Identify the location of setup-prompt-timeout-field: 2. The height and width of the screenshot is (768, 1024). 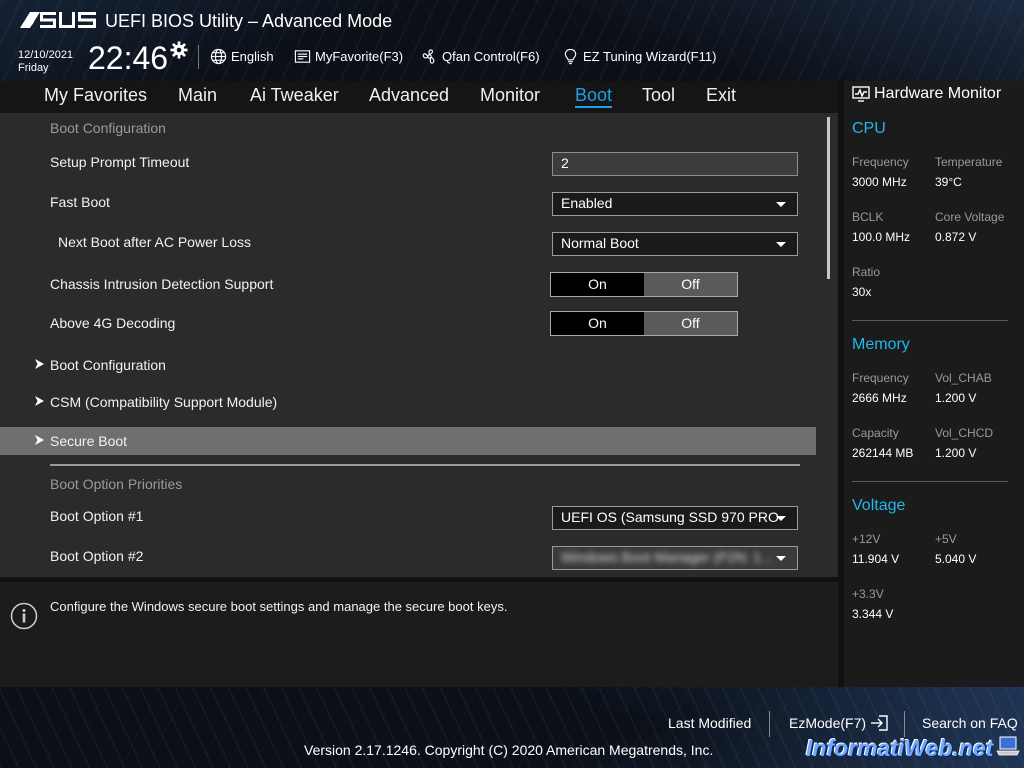
(675, 164).